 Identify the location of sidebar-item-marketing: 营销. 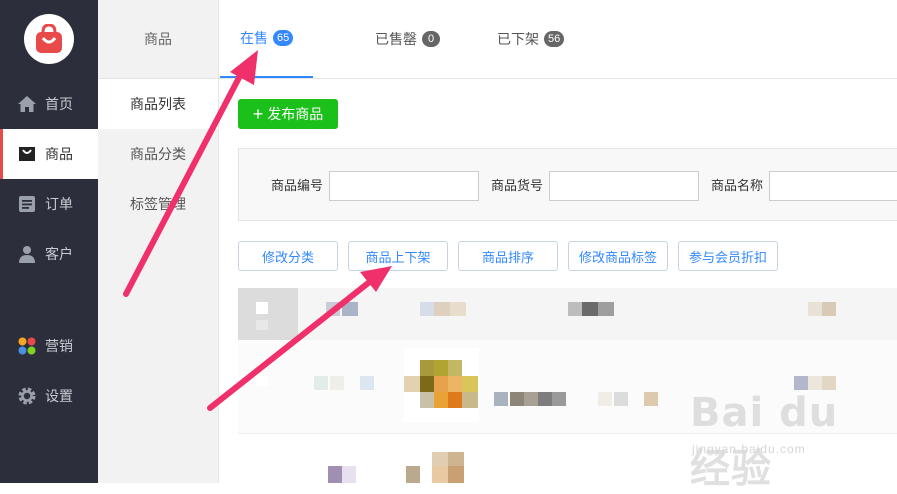
(49, 346).